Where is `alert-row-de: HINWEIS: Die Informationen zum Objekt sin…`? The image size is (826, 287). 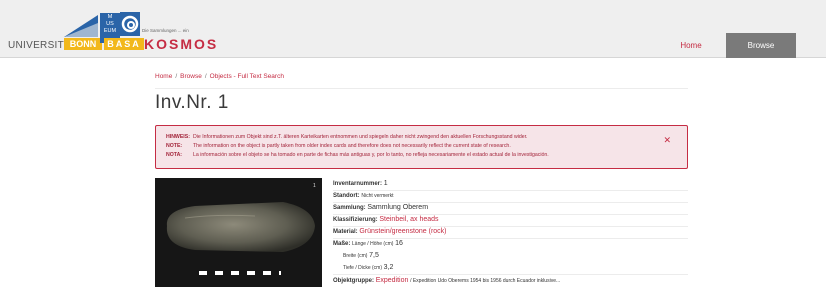
alert-row-de: HINWEIS: Die Informationen zum Objekt sin… is located at coordinates (347, 137).